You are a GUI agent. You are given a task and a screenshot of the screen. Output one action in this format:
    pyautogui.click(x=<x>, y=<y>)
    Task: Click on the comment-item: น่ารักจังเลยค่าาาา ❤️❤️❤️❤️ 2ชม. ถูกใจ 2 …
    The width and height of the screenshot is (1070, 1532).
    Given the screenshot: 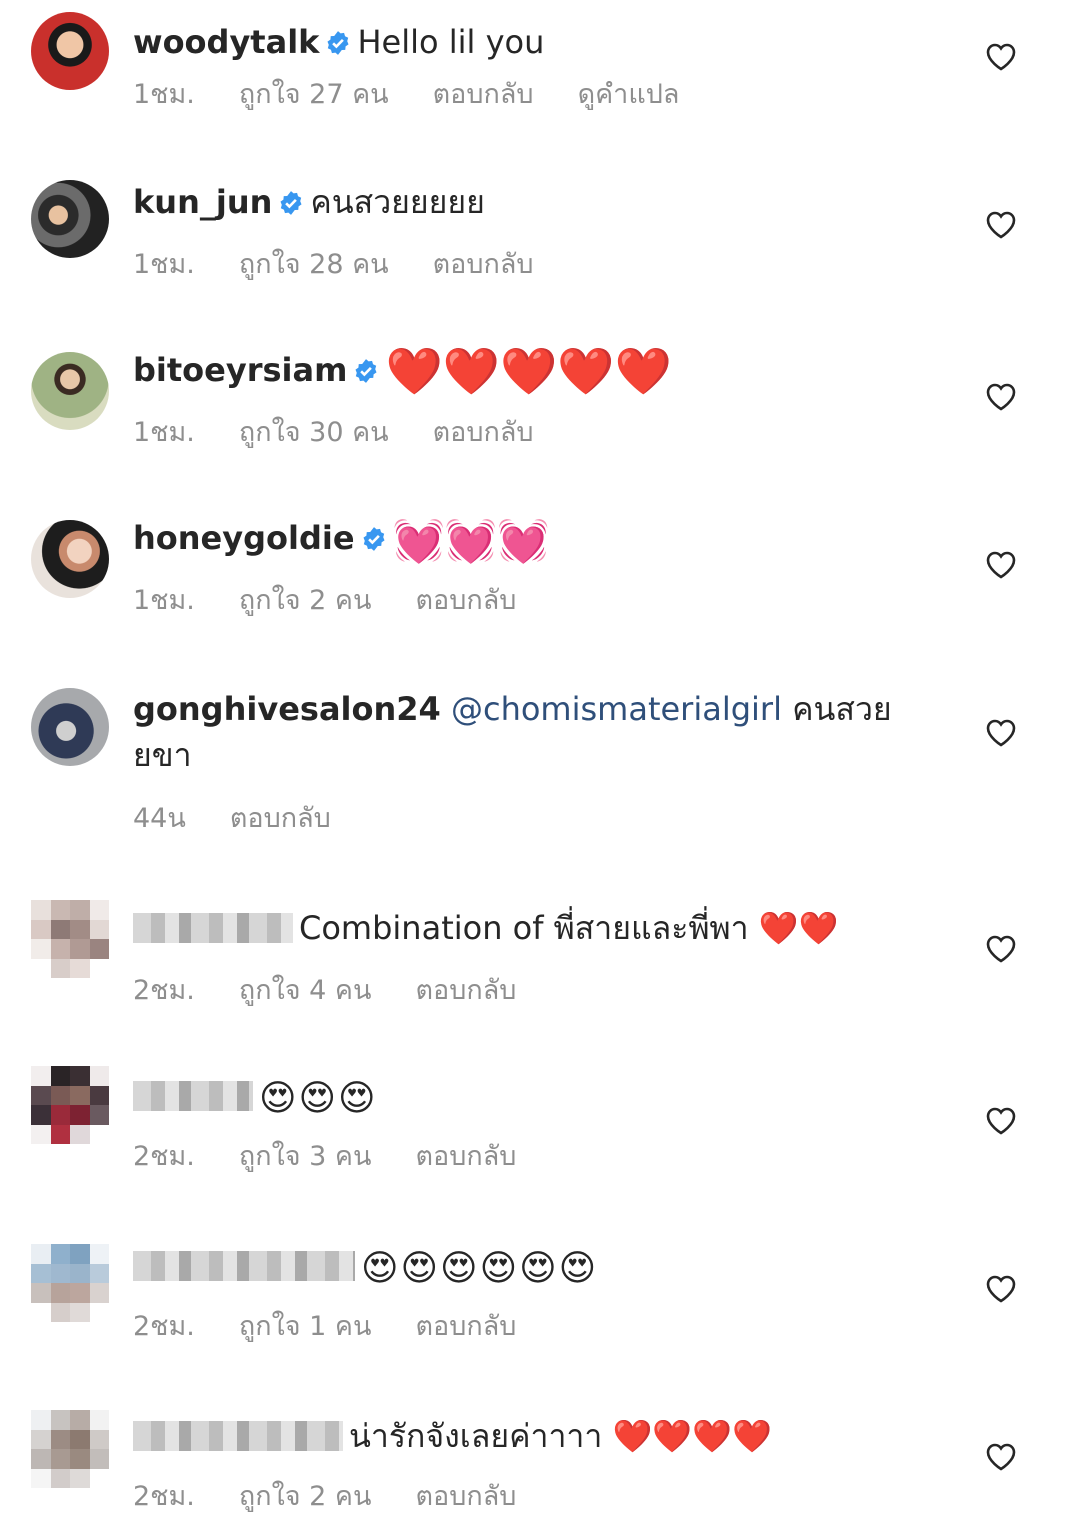 What is the action you would take?
    pyautogui.click(x=535, y=1471)
    